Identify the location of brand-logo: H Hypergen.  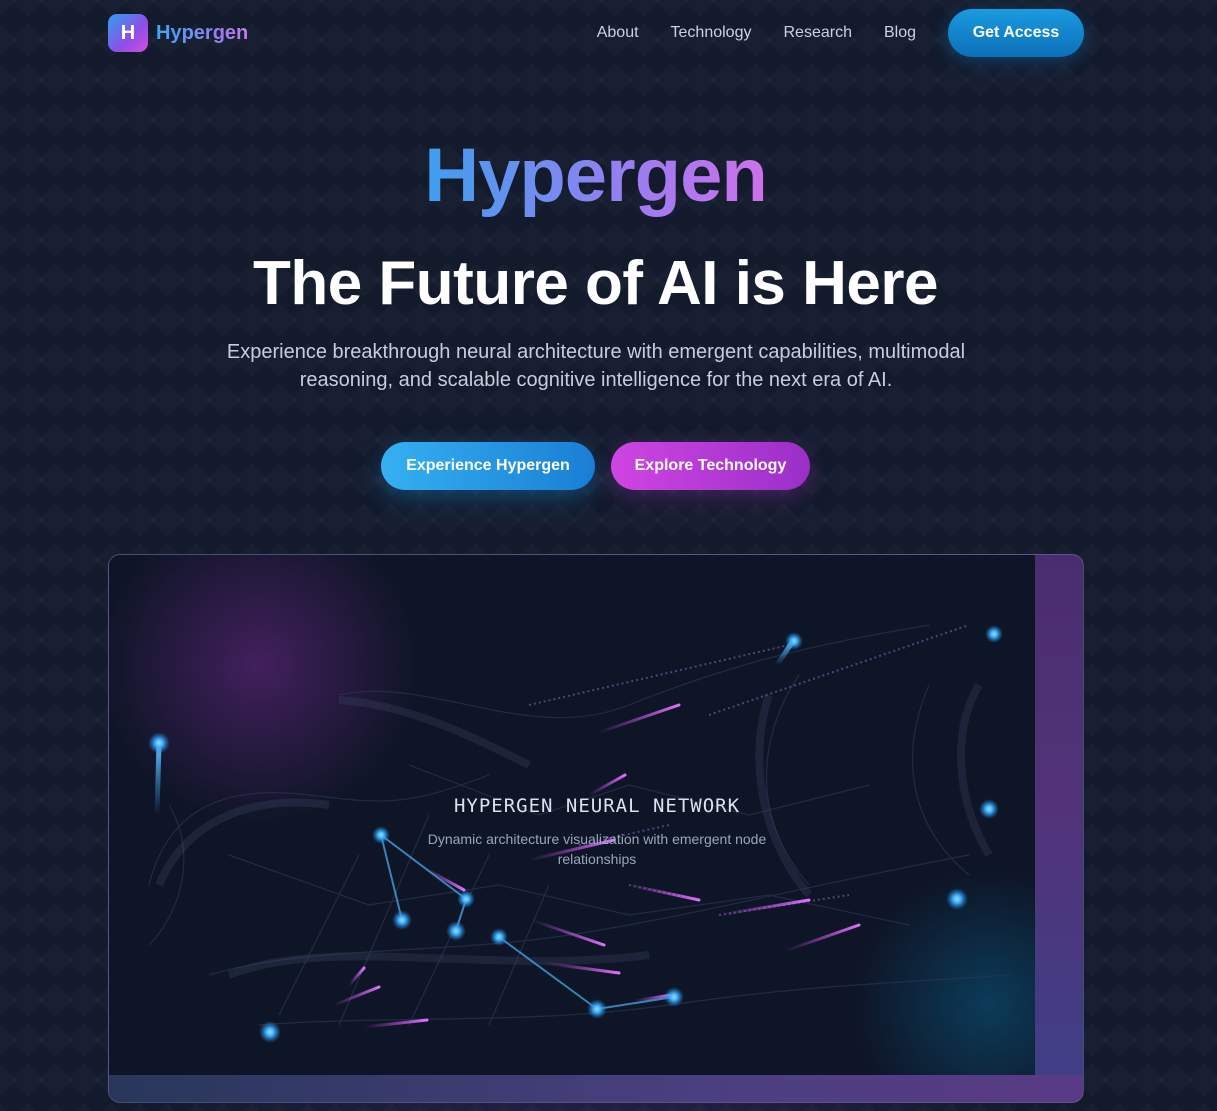
(178, 33).